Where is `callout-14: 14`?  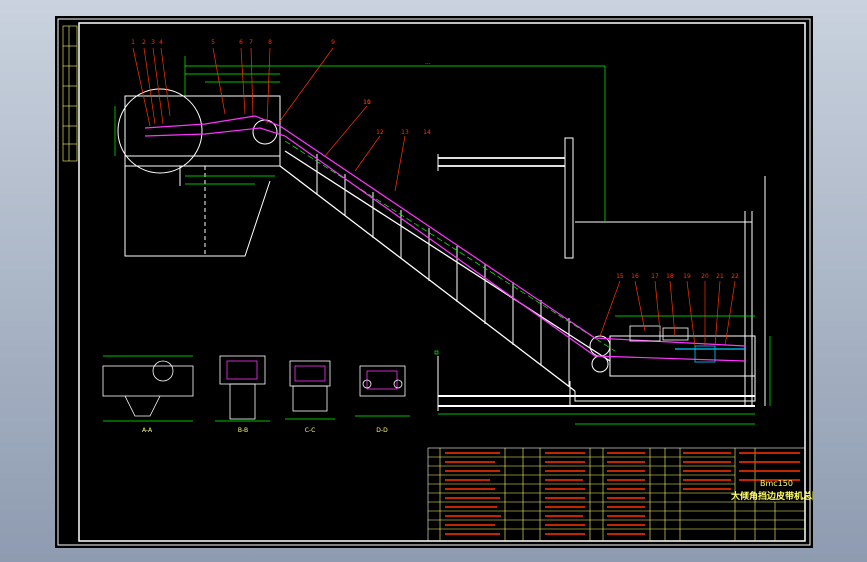 callout-14: 14 is located at coordinates (427, 132).